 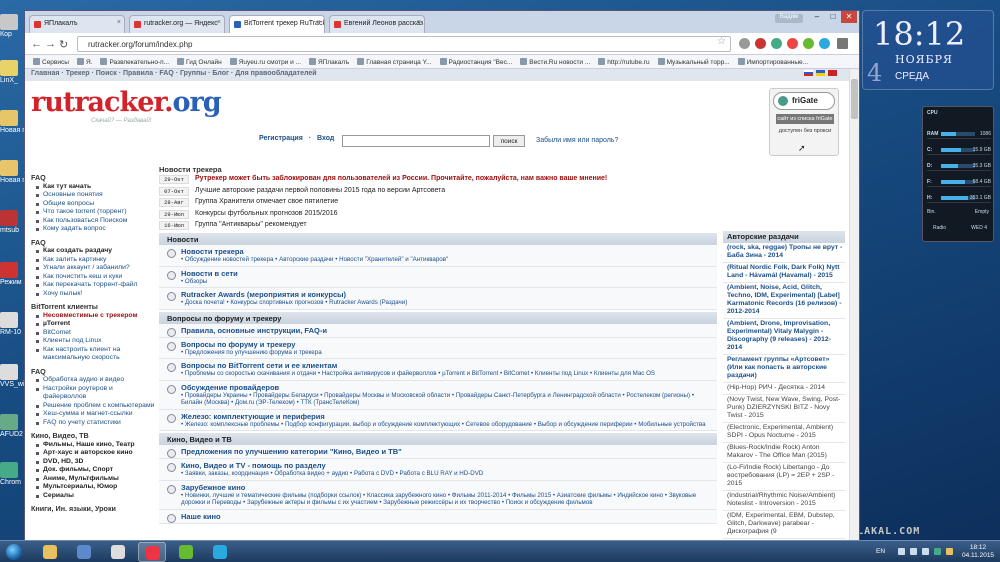 What do you see at coordinates (63, 44) in the screenshot?
I see `reload-icon: ↻` at bounding box center [63, 44].